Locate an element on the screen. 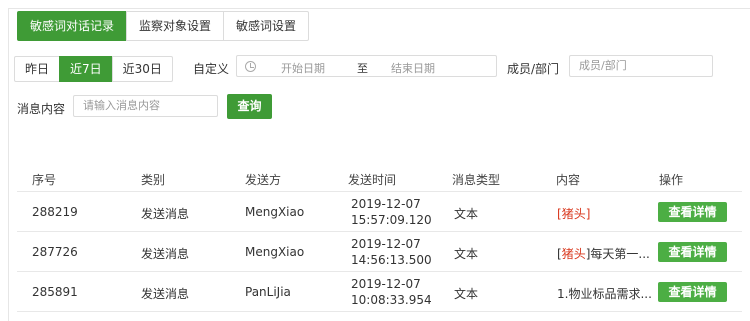 The width and height of the screenshot is (750, 321). top-tabs: 敏感词对话记录 监察对象设置 敏感词设置 is located at coordinates (163, 26).